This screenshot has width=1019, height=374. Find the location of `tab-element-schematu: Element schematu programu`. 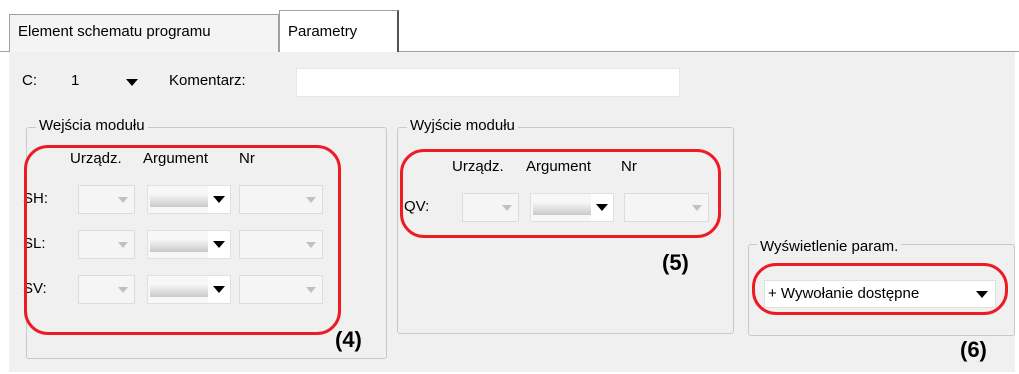

tab-element-schematu: Element schematu programu is located at coordinates (144, 33).